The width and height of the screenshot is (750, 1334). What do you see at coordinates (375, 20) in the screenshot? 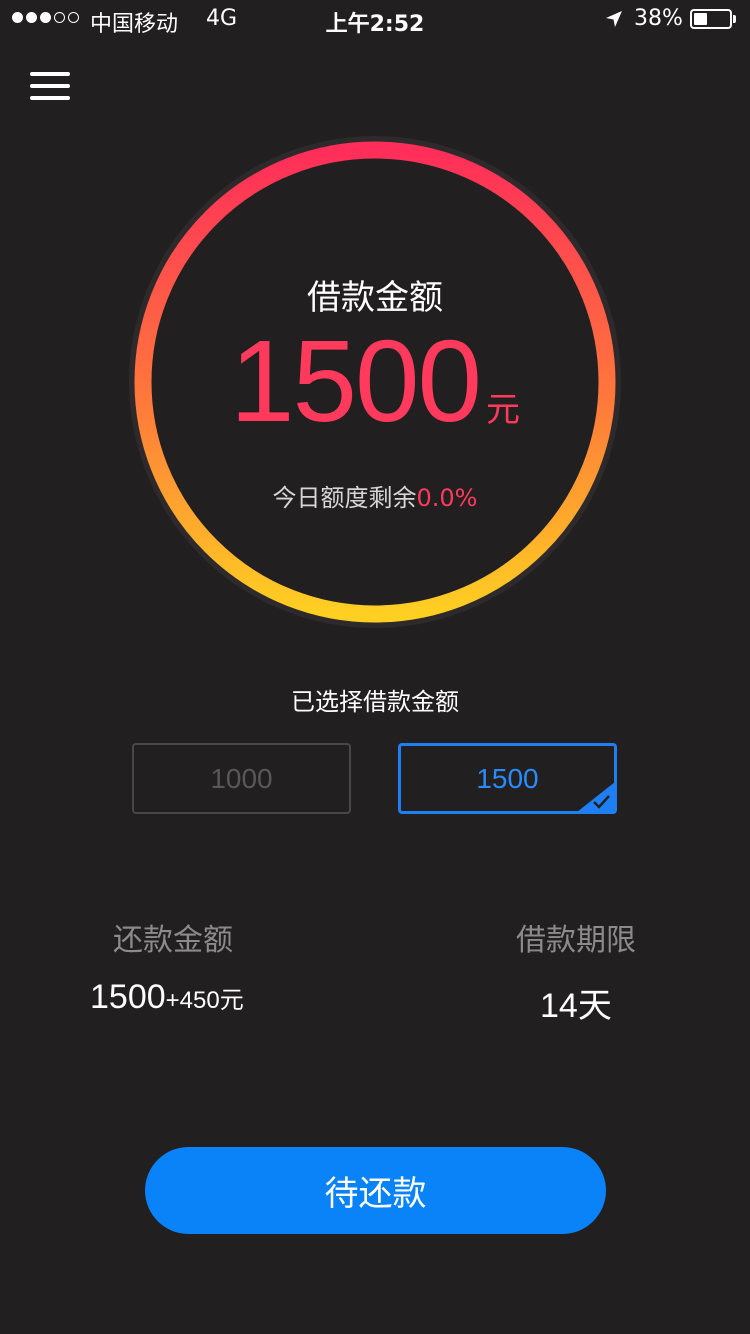
I see `status-bar: 中国移动 4G 上午2:52 38%` at bounding box center [375, 20].